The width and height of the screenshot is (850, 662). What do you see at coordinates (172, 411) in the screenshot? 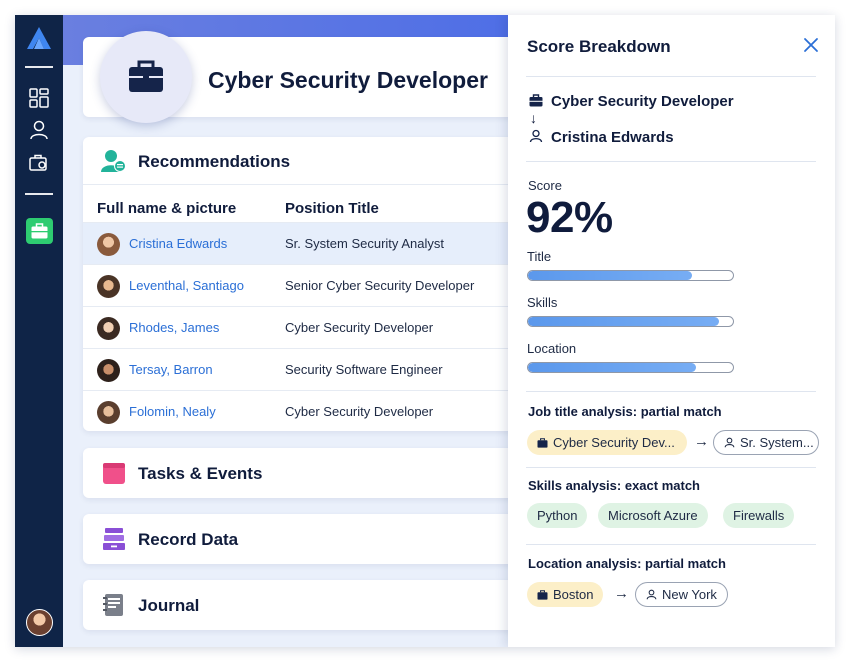
I see `candidate-name-link: Folomin, Nealy` at bounding box center [172, 411].